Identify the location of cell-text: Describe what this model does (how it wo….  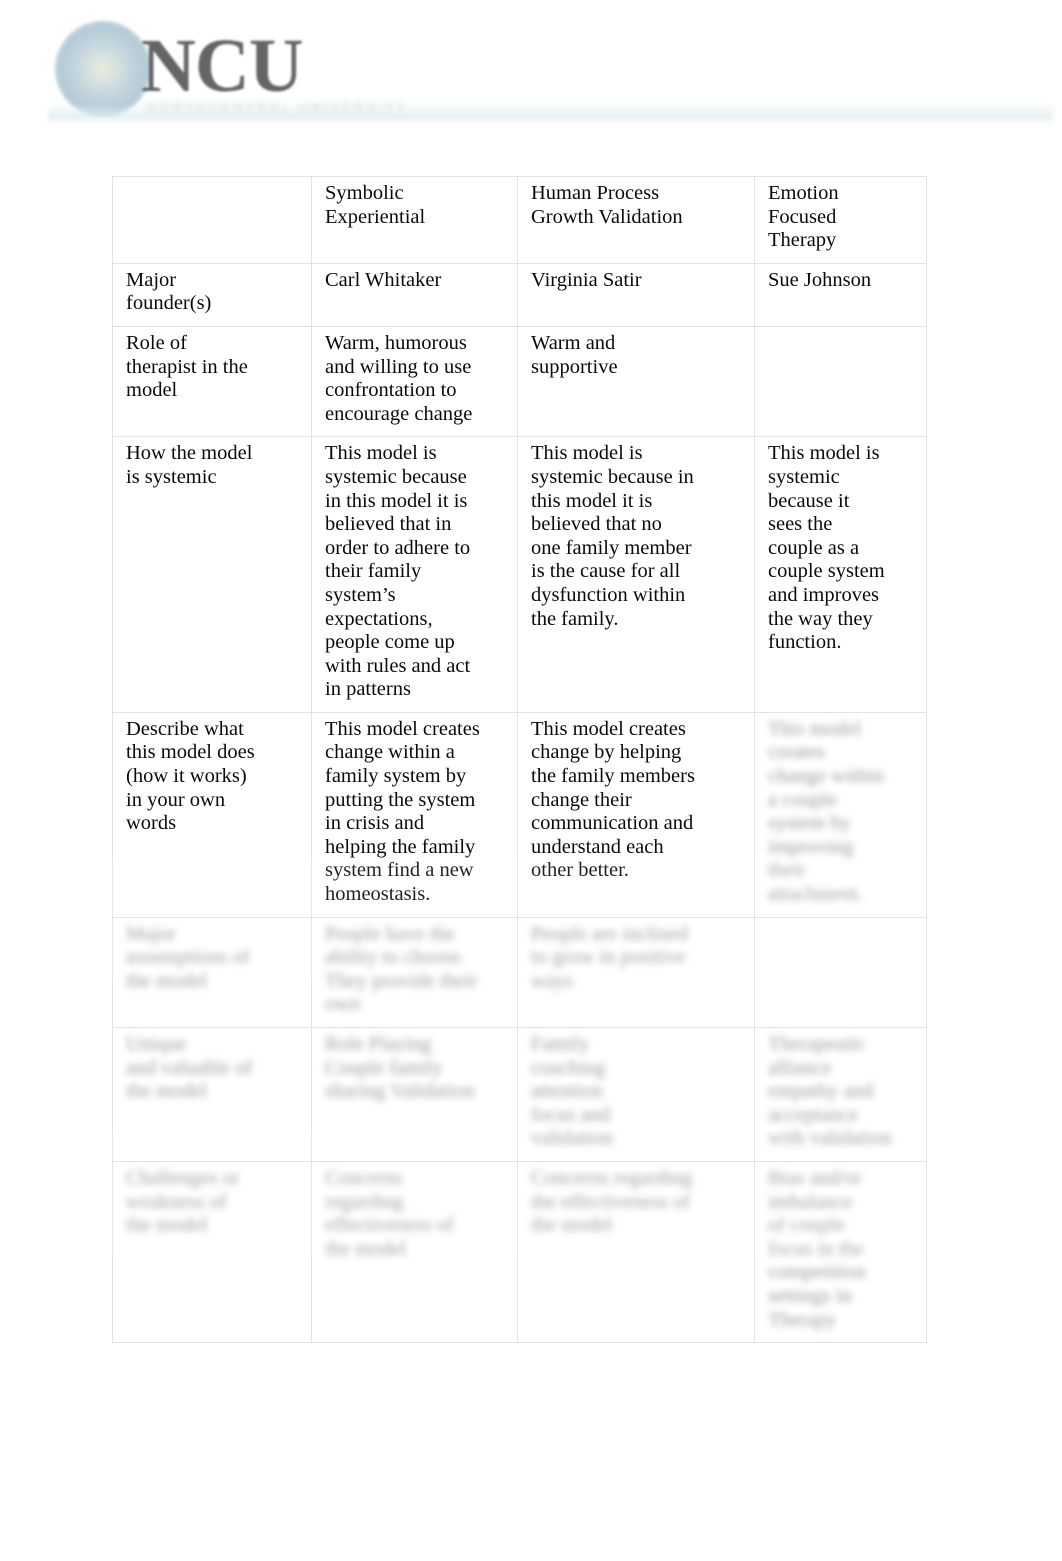
(190, 776).